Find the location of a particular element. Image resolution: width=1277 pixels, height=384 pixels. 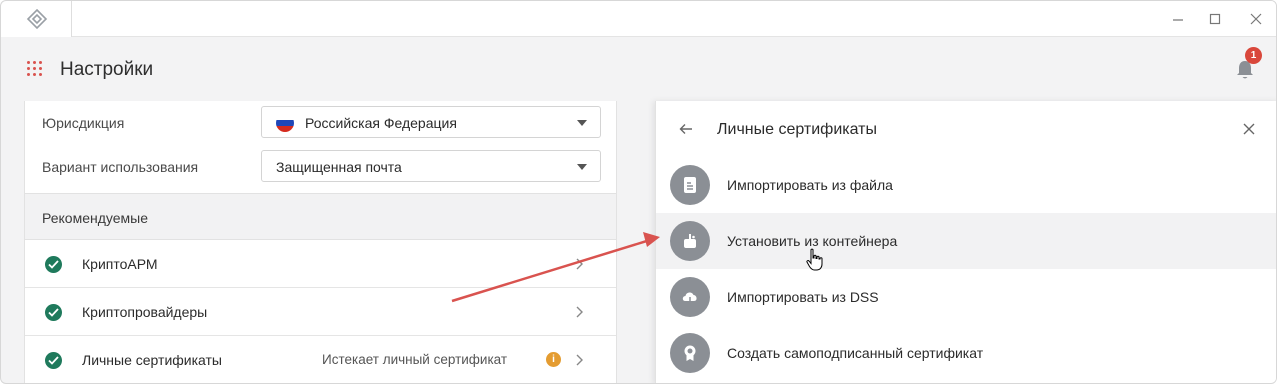

recommended-section-header: Рекомендуемые is located at coordinates (320, 216).